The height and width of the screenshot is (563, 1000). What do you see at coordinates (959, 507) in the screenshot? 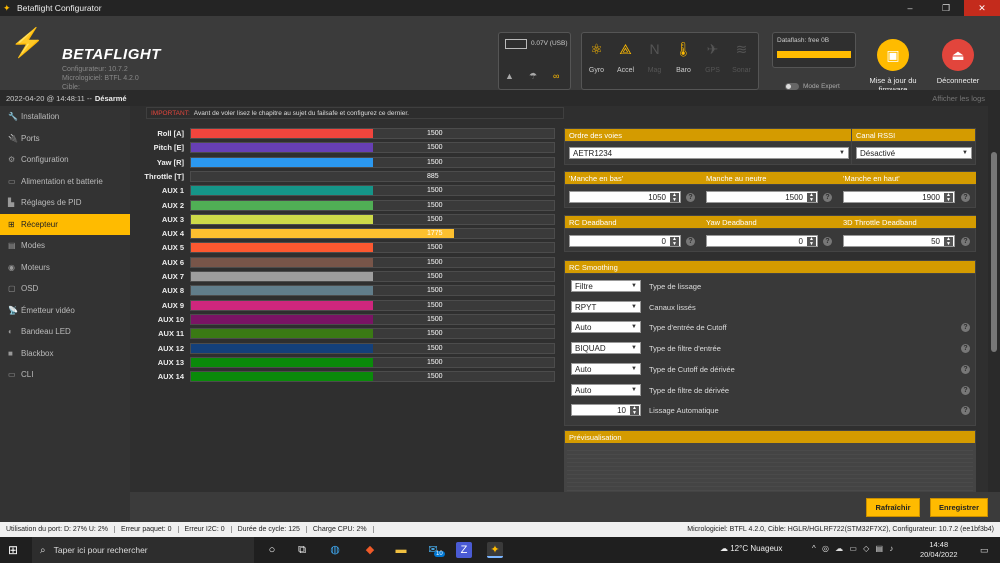
I see `save-button: Enregistrer` at bounding box center [959, 507].